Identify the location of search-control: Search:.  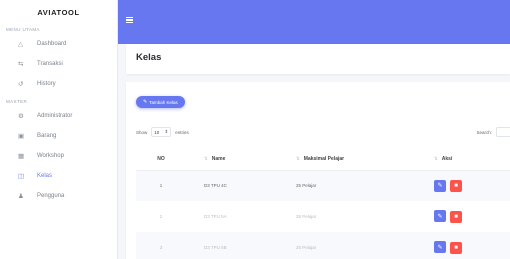
(493, 132).